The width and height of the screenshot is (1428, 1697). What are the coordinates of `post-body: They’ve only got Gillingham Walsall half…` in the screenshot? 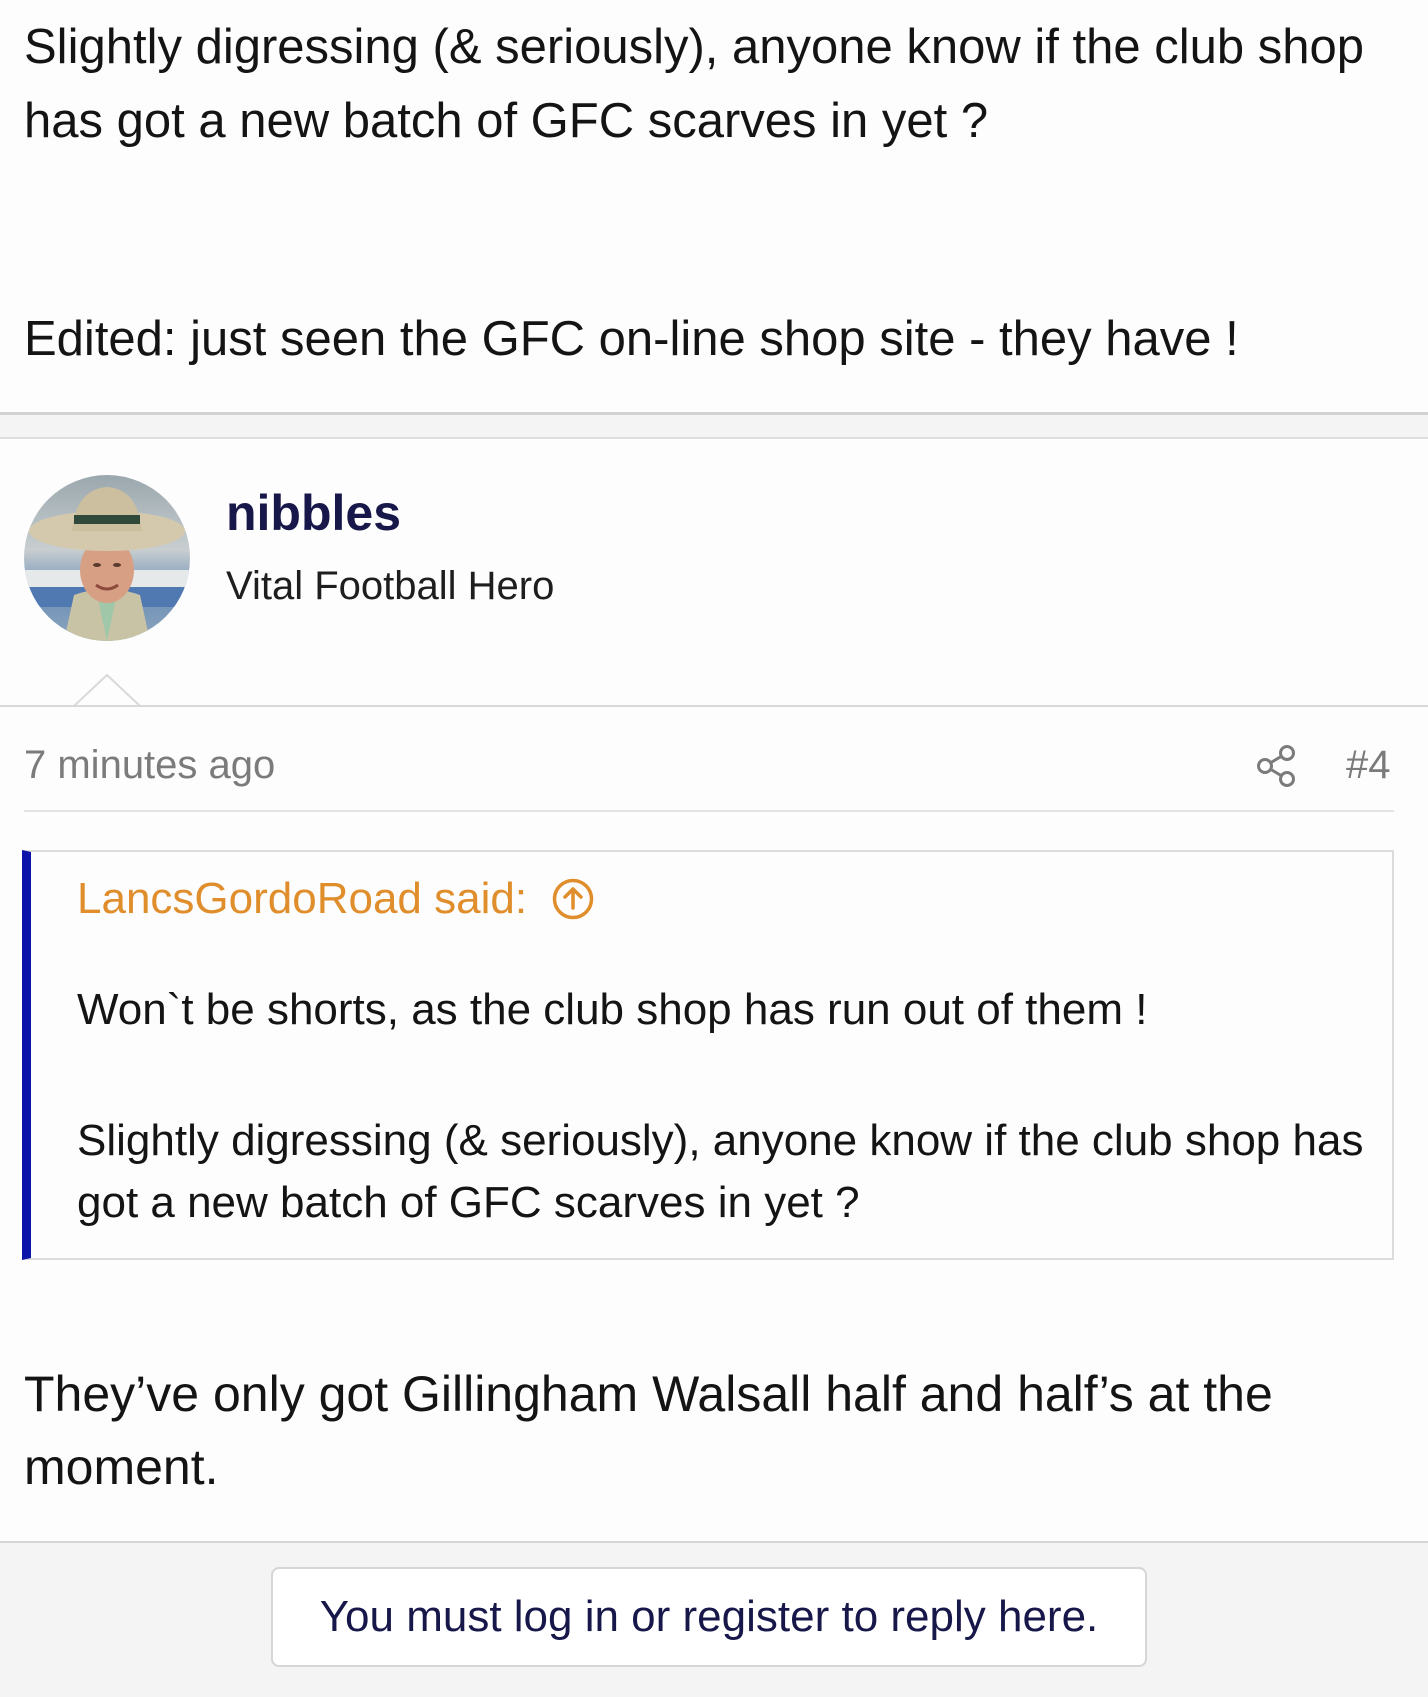 It's located at (648, 1430).